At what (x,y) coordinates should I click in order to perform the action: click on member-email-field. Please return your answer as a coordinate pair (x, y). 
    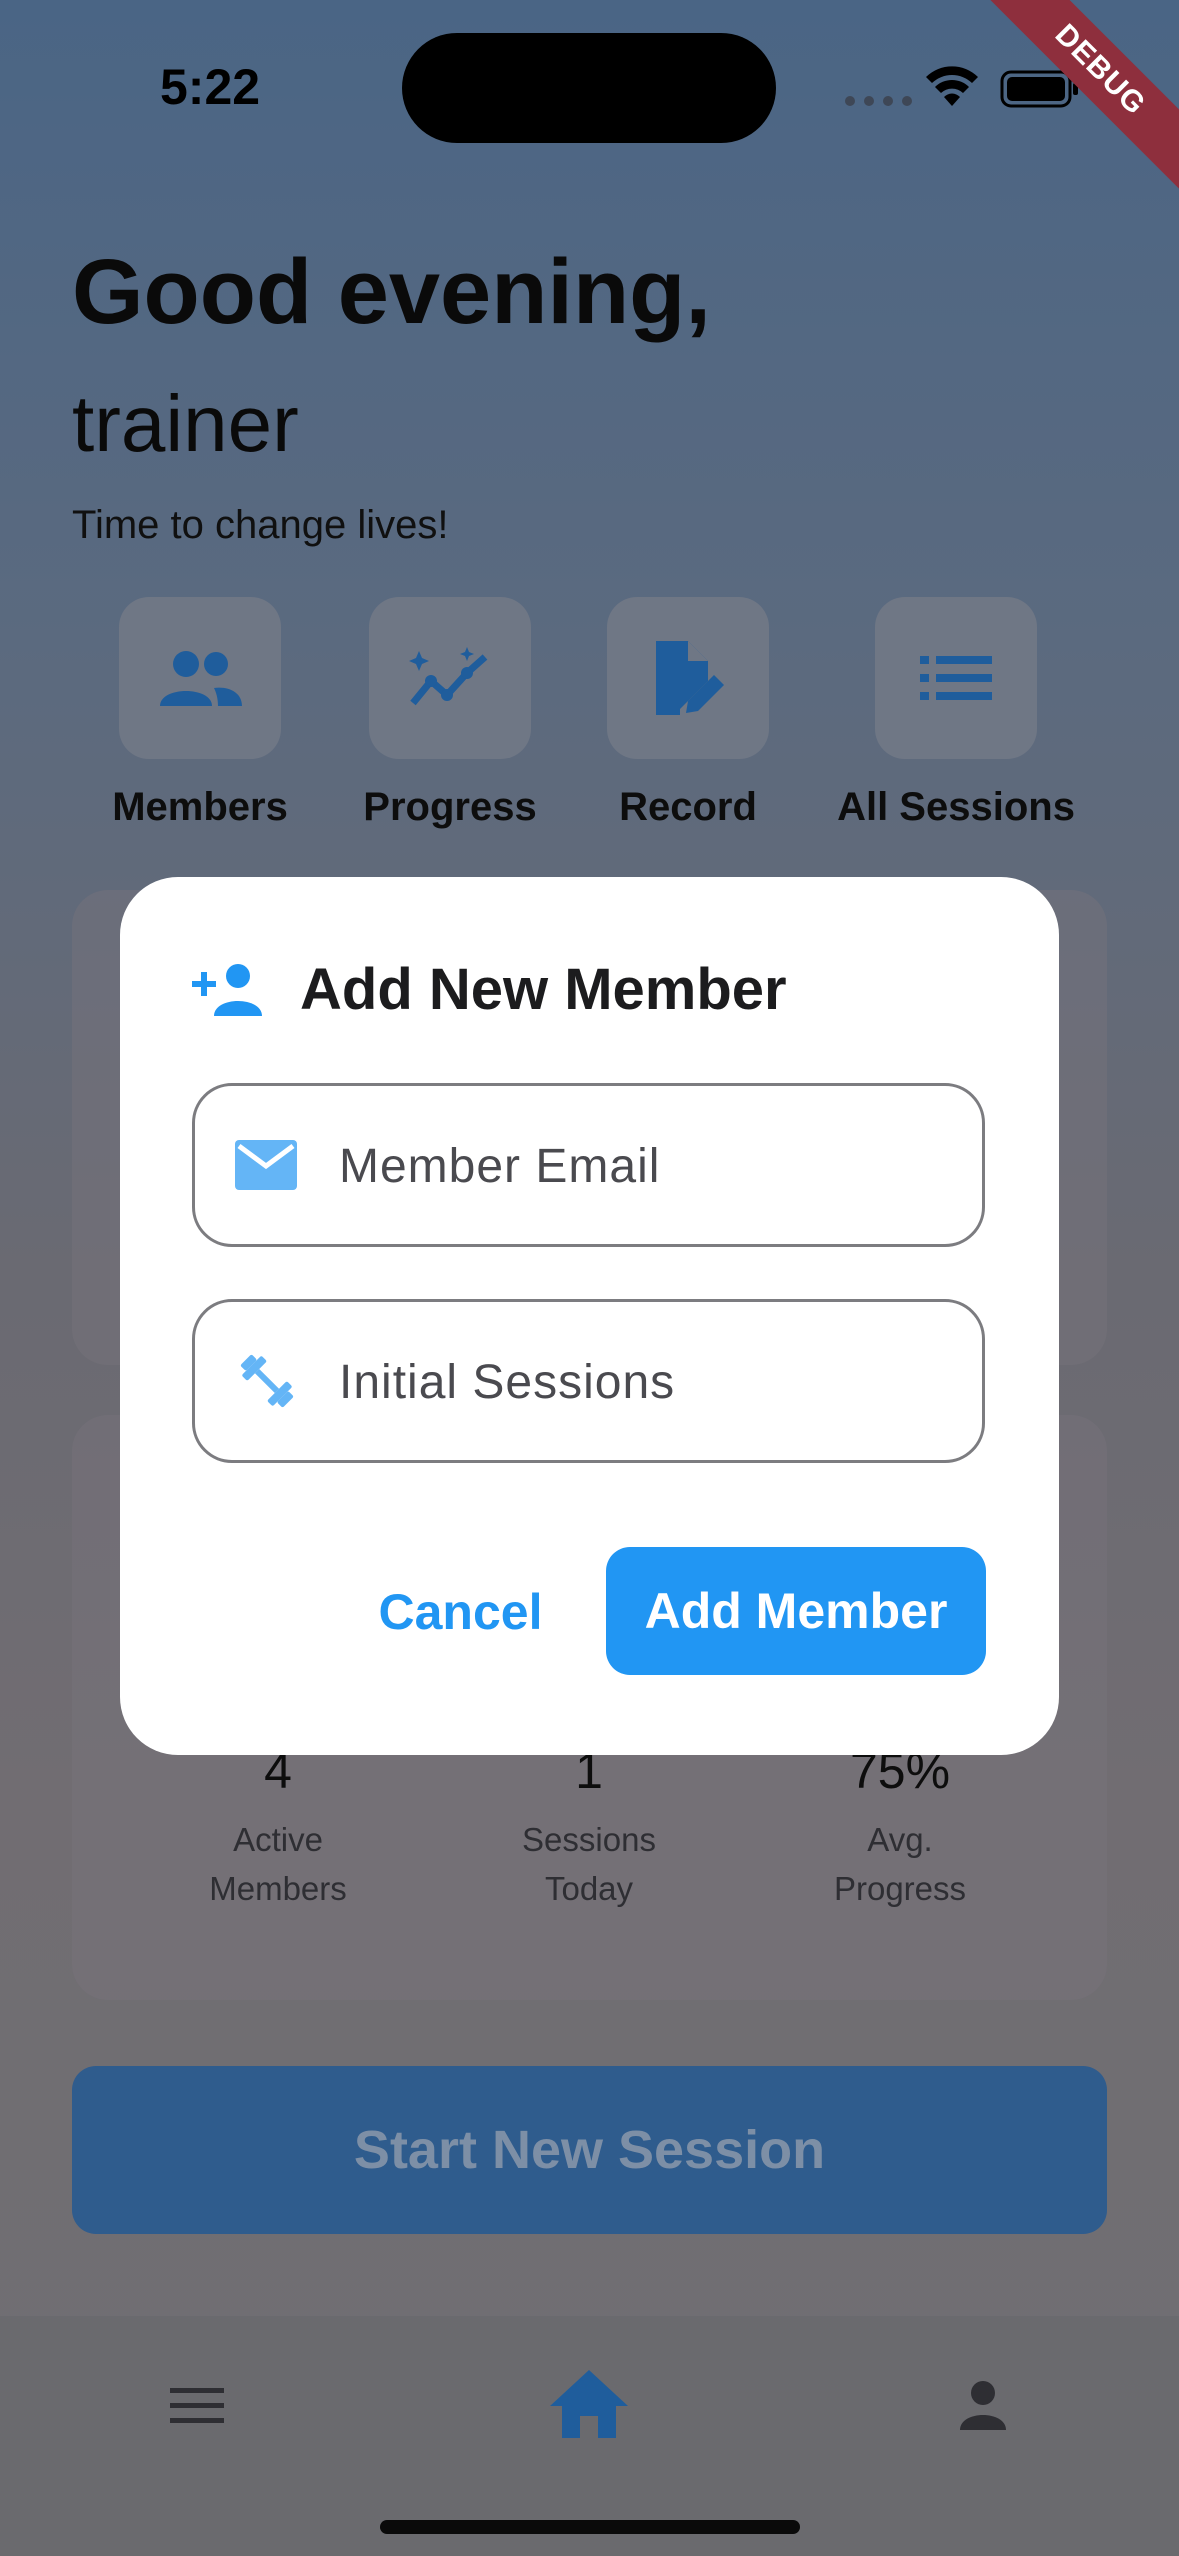
    Looking at the image, I should click on (588, 1165).